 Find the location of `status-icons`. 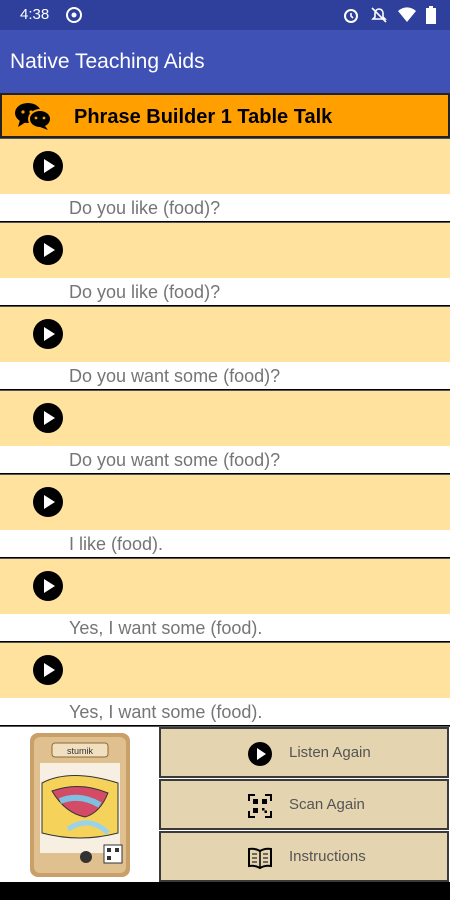

status-icons is located at coordinates (389, 17).